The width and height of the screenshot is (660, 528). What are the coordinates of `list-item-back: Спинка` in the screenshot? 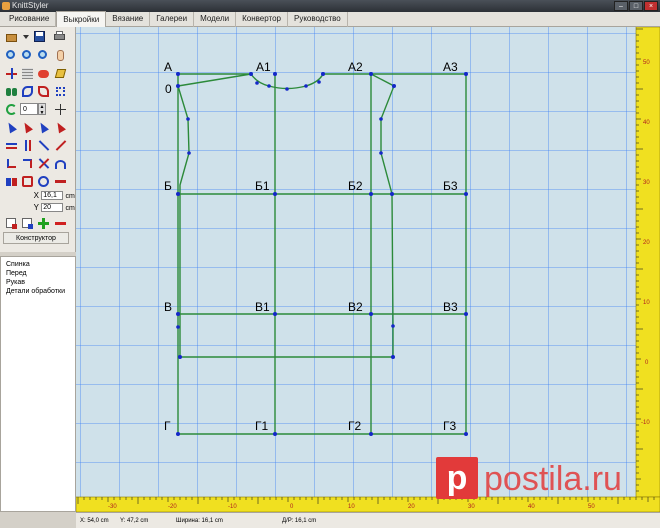 It's located at (38, 264).